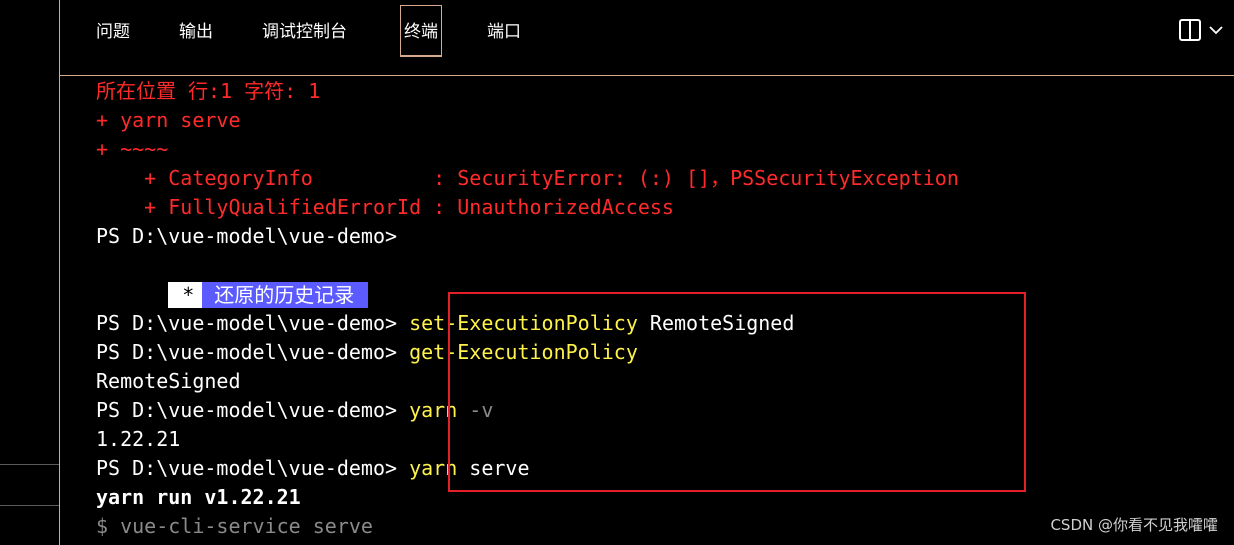 The width and height of the screenshot is (1234, 545). I want to click on tab-debug-console: 调试控制台, so click(304, 32).